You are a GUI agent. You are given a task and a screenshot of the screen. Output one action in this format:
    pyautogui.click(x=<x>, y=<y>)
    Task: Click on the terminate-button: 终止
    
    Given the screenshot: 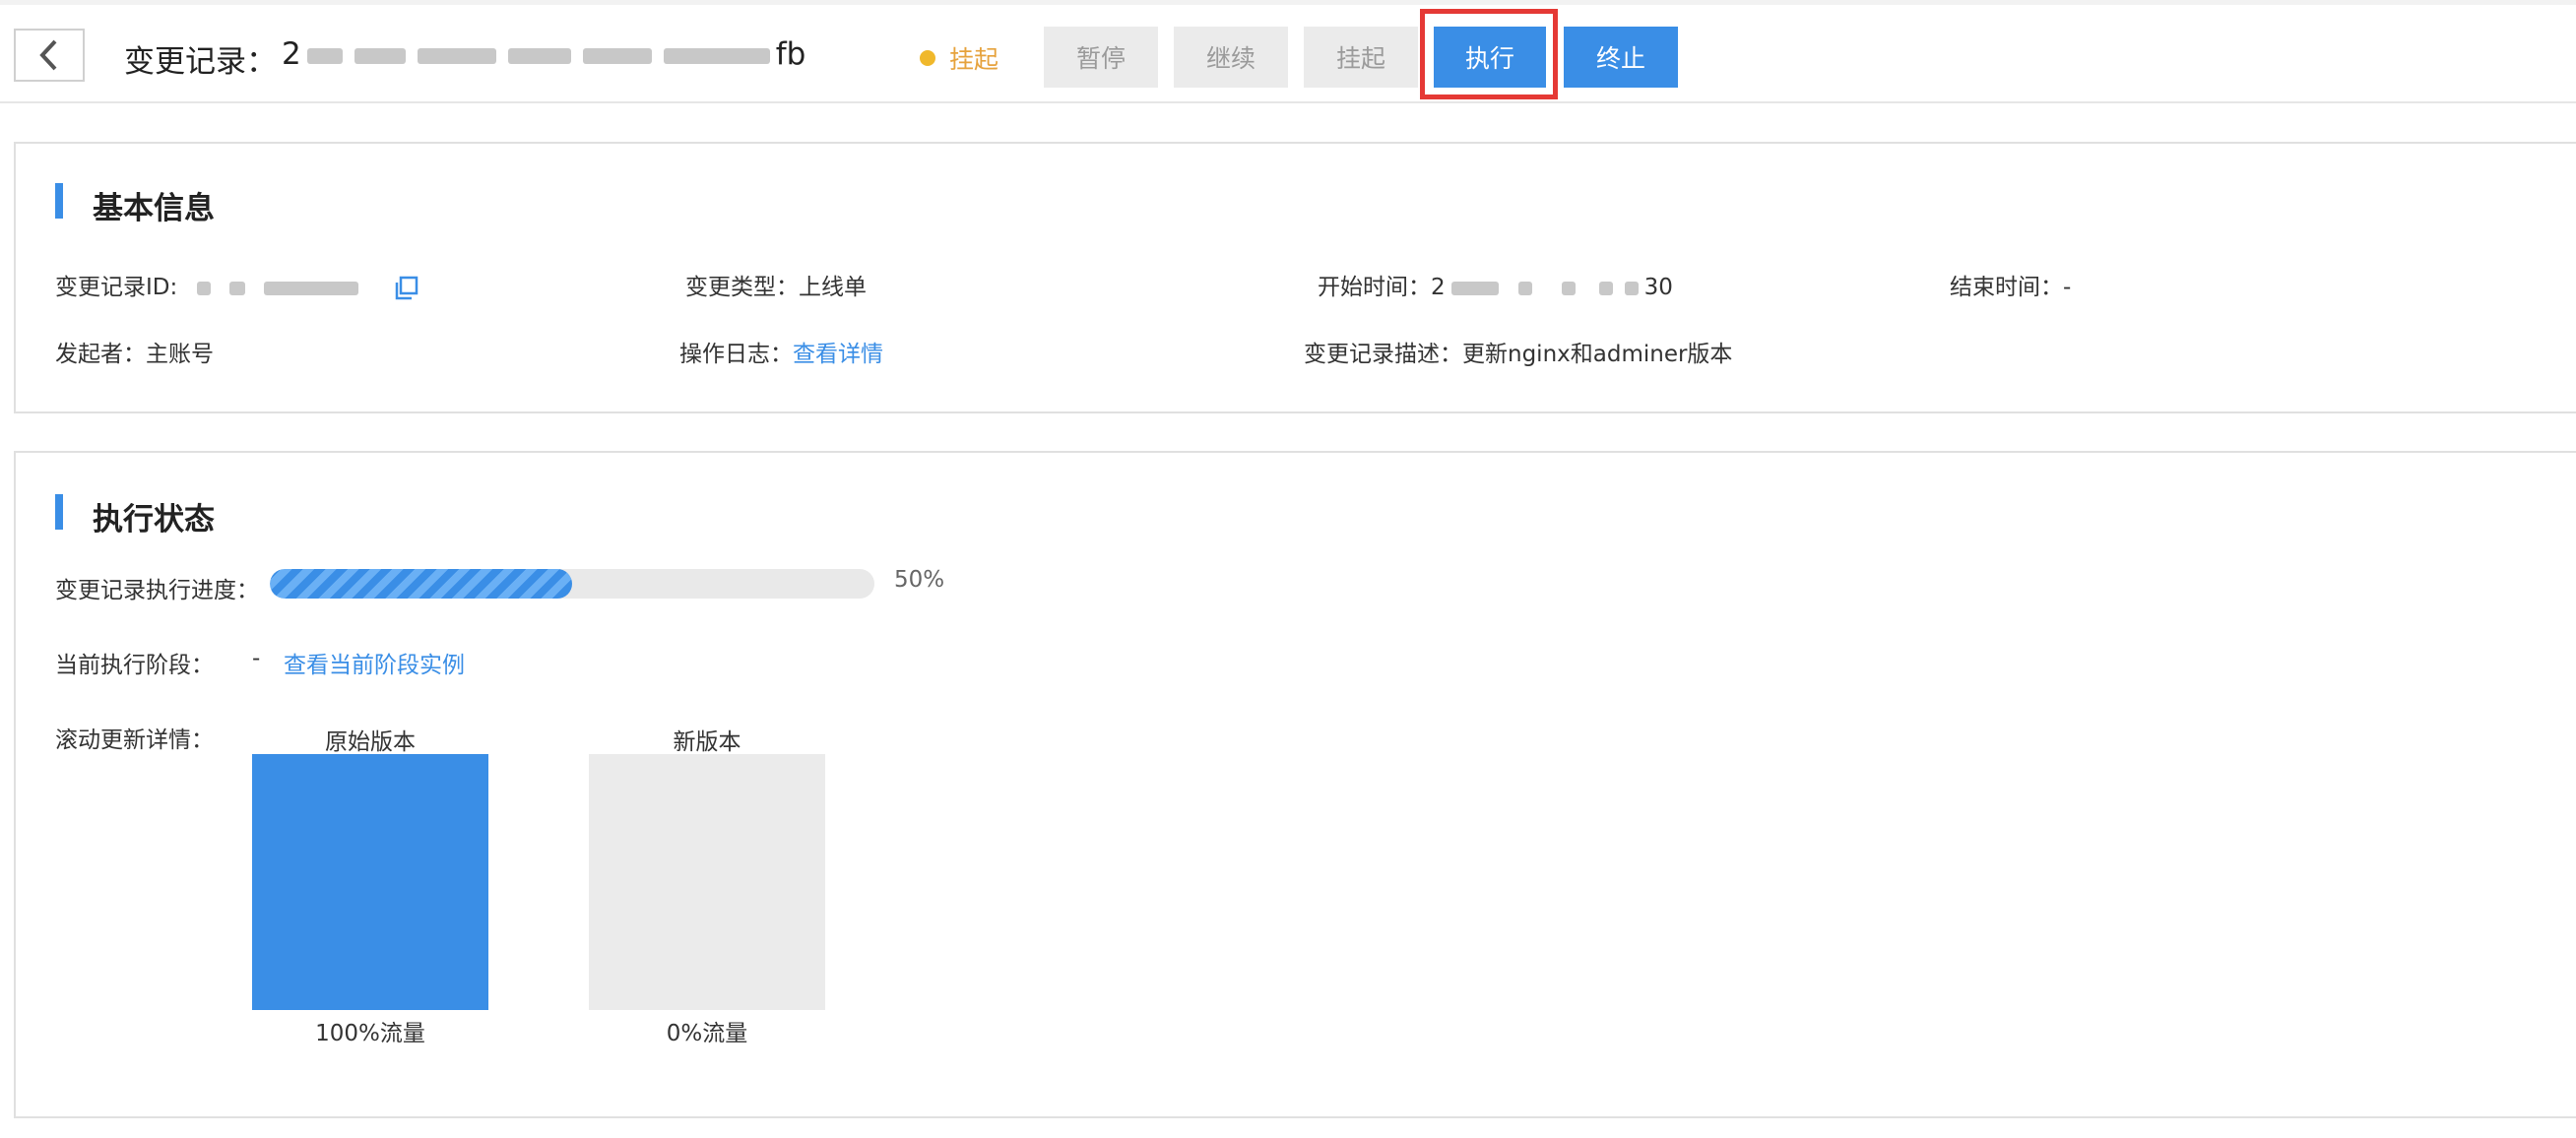 What is the action you would take?
    pyautogui.click(x=1621, y=57)
    